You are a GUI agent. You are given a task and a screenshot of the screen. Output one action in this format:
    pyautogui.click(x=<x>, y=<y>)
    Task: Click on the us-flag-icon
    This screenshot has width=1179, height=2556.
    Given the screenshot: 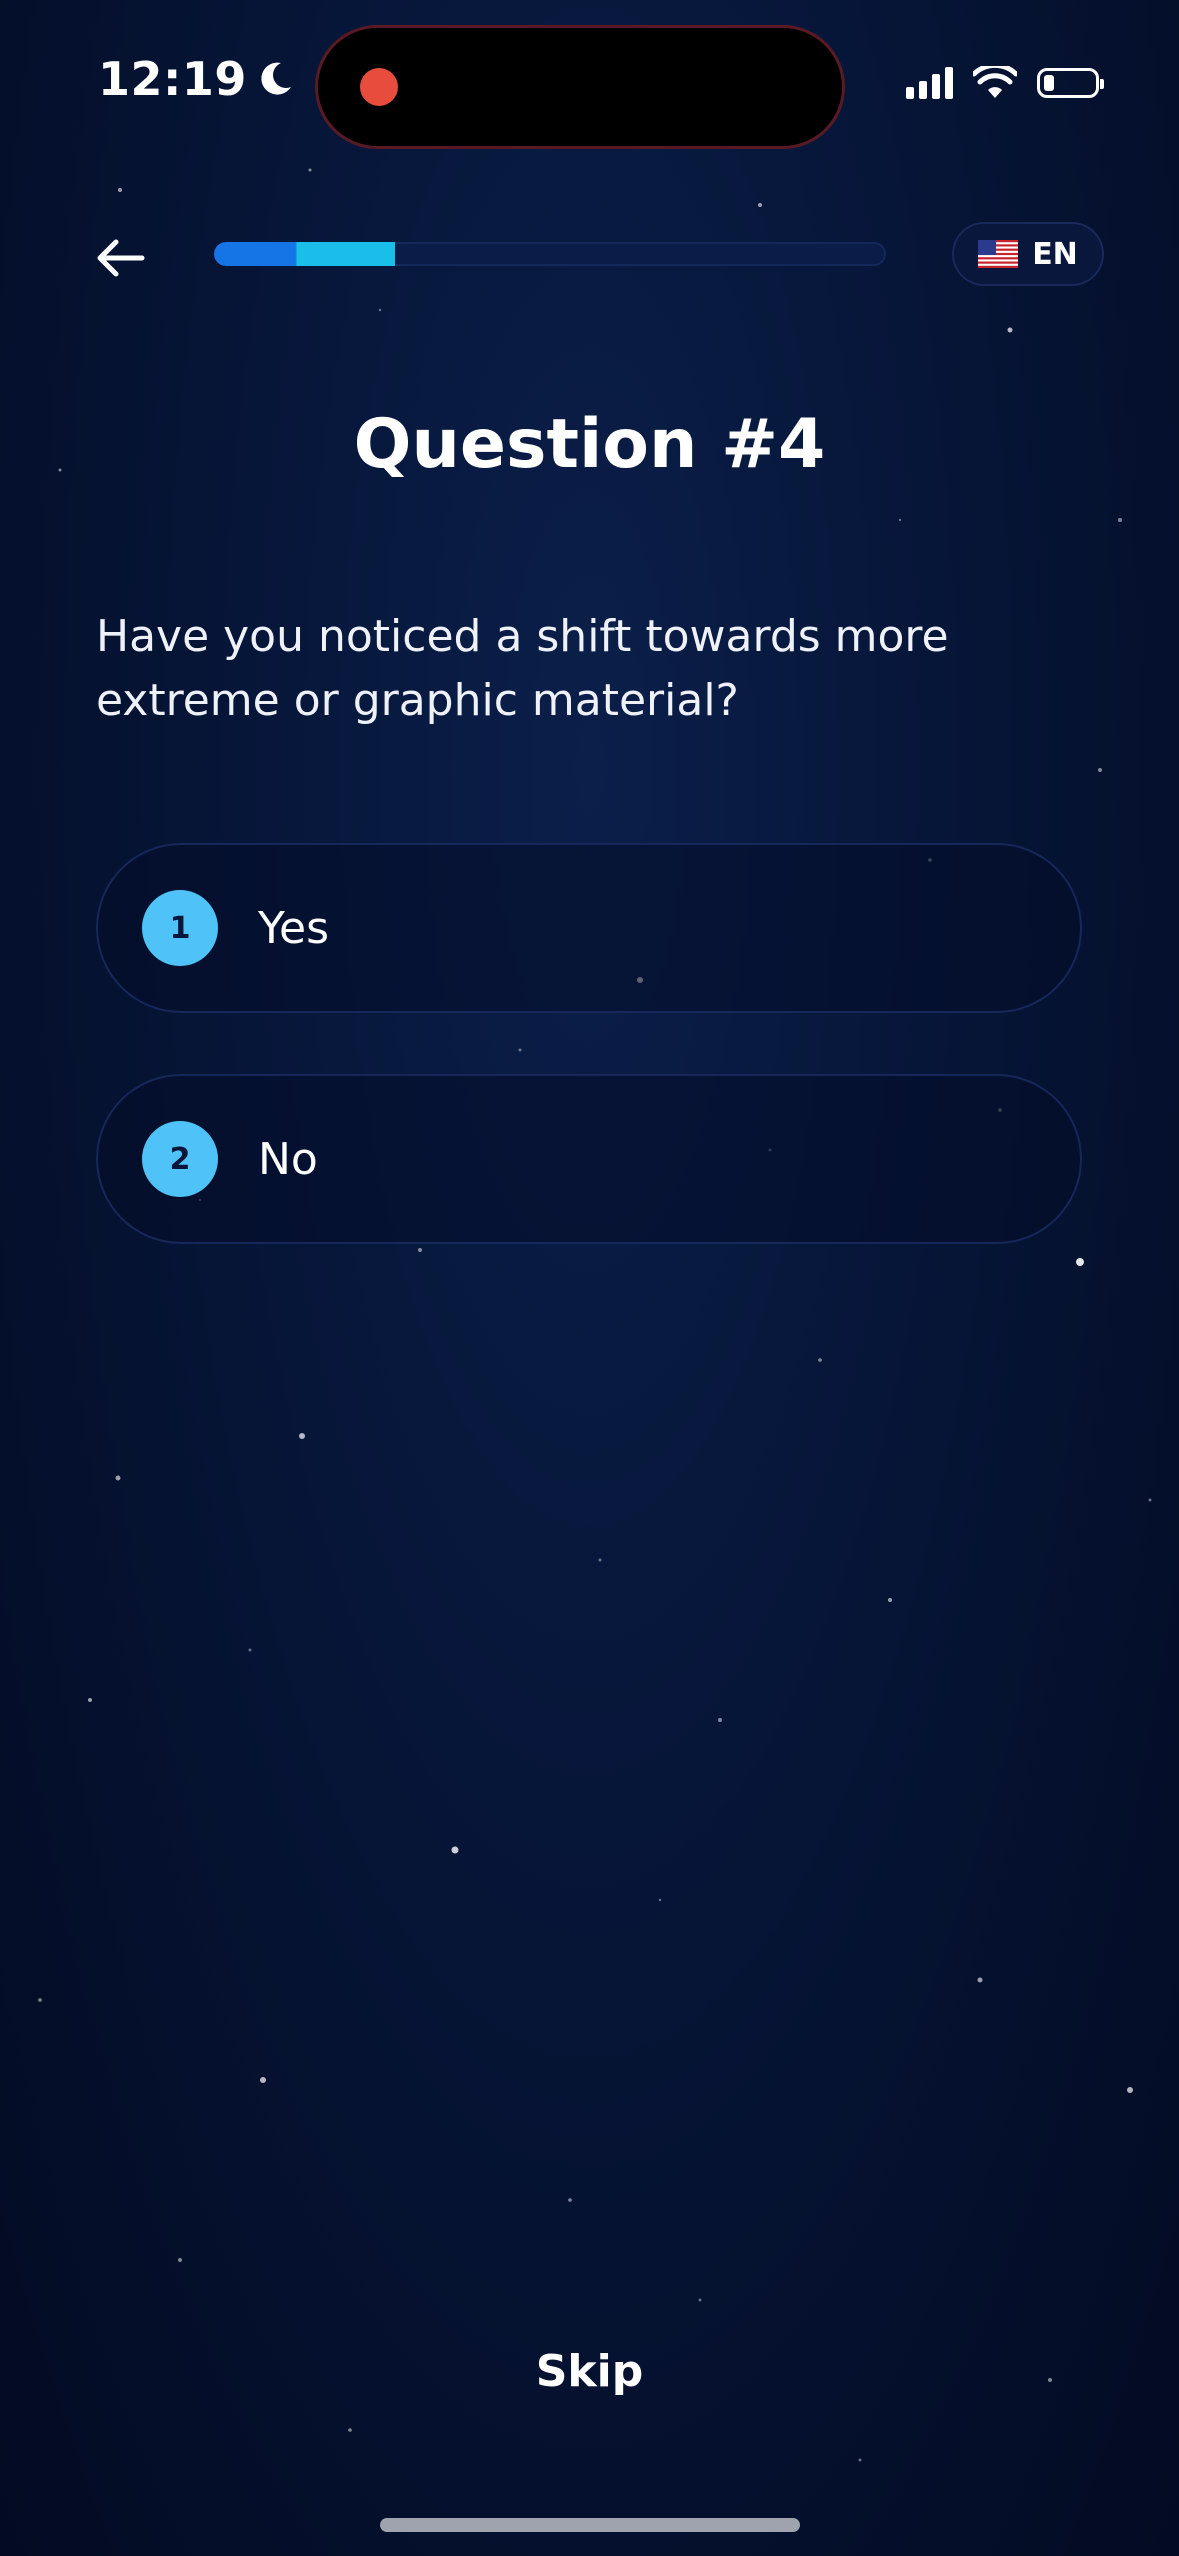 What is the action you would take?
    pyautogui.click(x=998, y=254)
    